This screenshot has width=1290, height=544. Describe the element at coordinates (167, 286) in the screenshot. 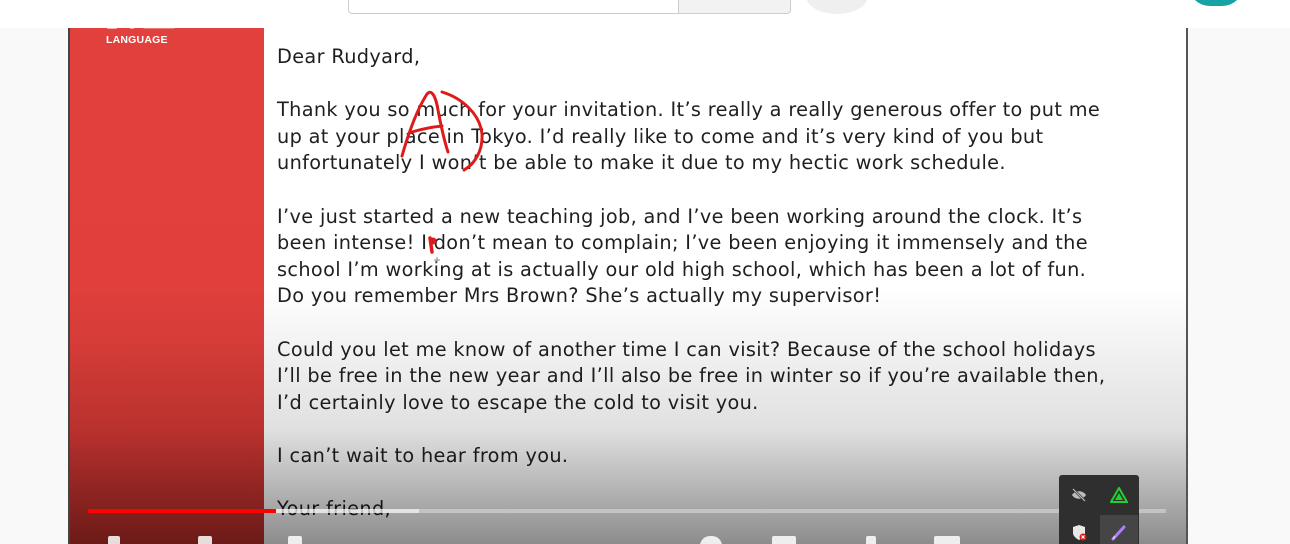

I see `brand-sidebar: LANGUAGE` at that location.